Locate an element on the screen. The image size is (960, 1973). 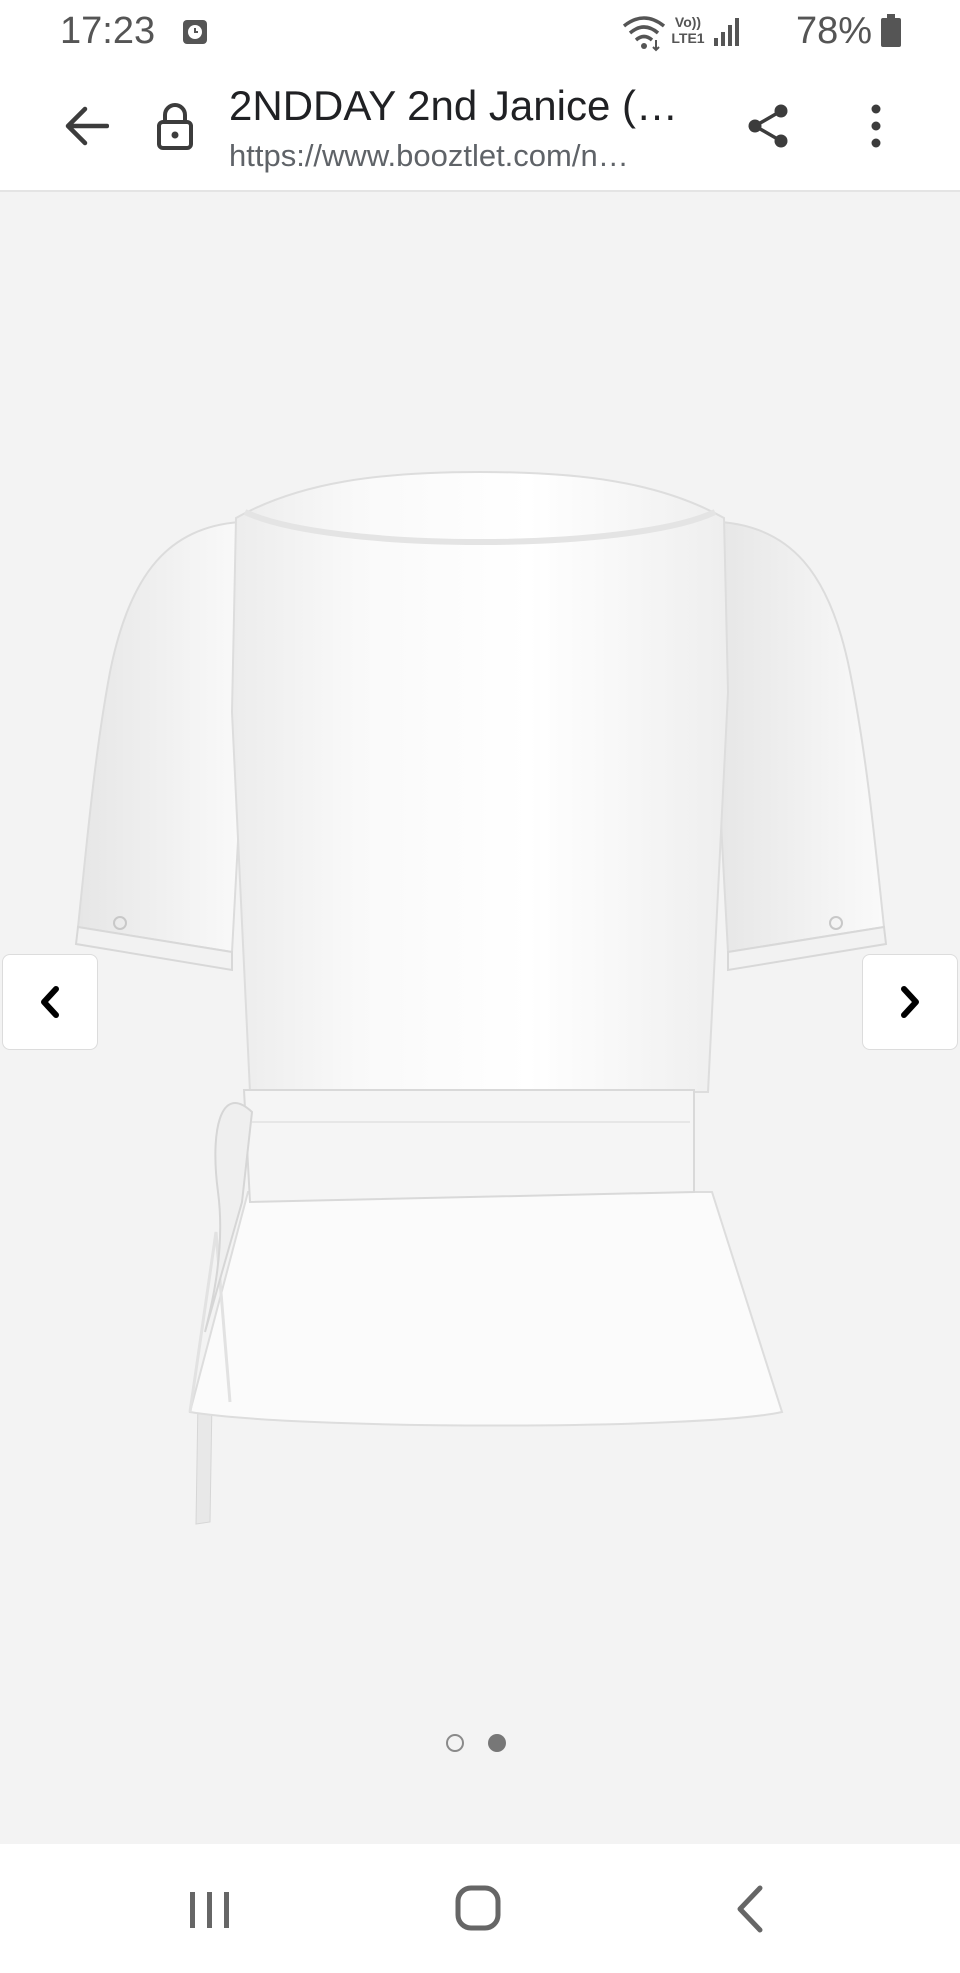
share-button is located at coordinates (768, 126).